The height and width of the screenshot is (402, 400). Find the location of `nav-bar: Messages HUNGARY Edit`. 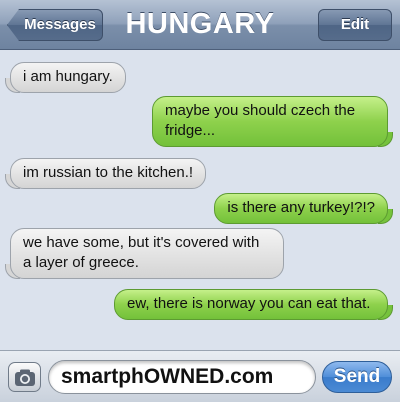

nav-bar: Messages HUNGARY Edit is located at coordinates (200, 25).